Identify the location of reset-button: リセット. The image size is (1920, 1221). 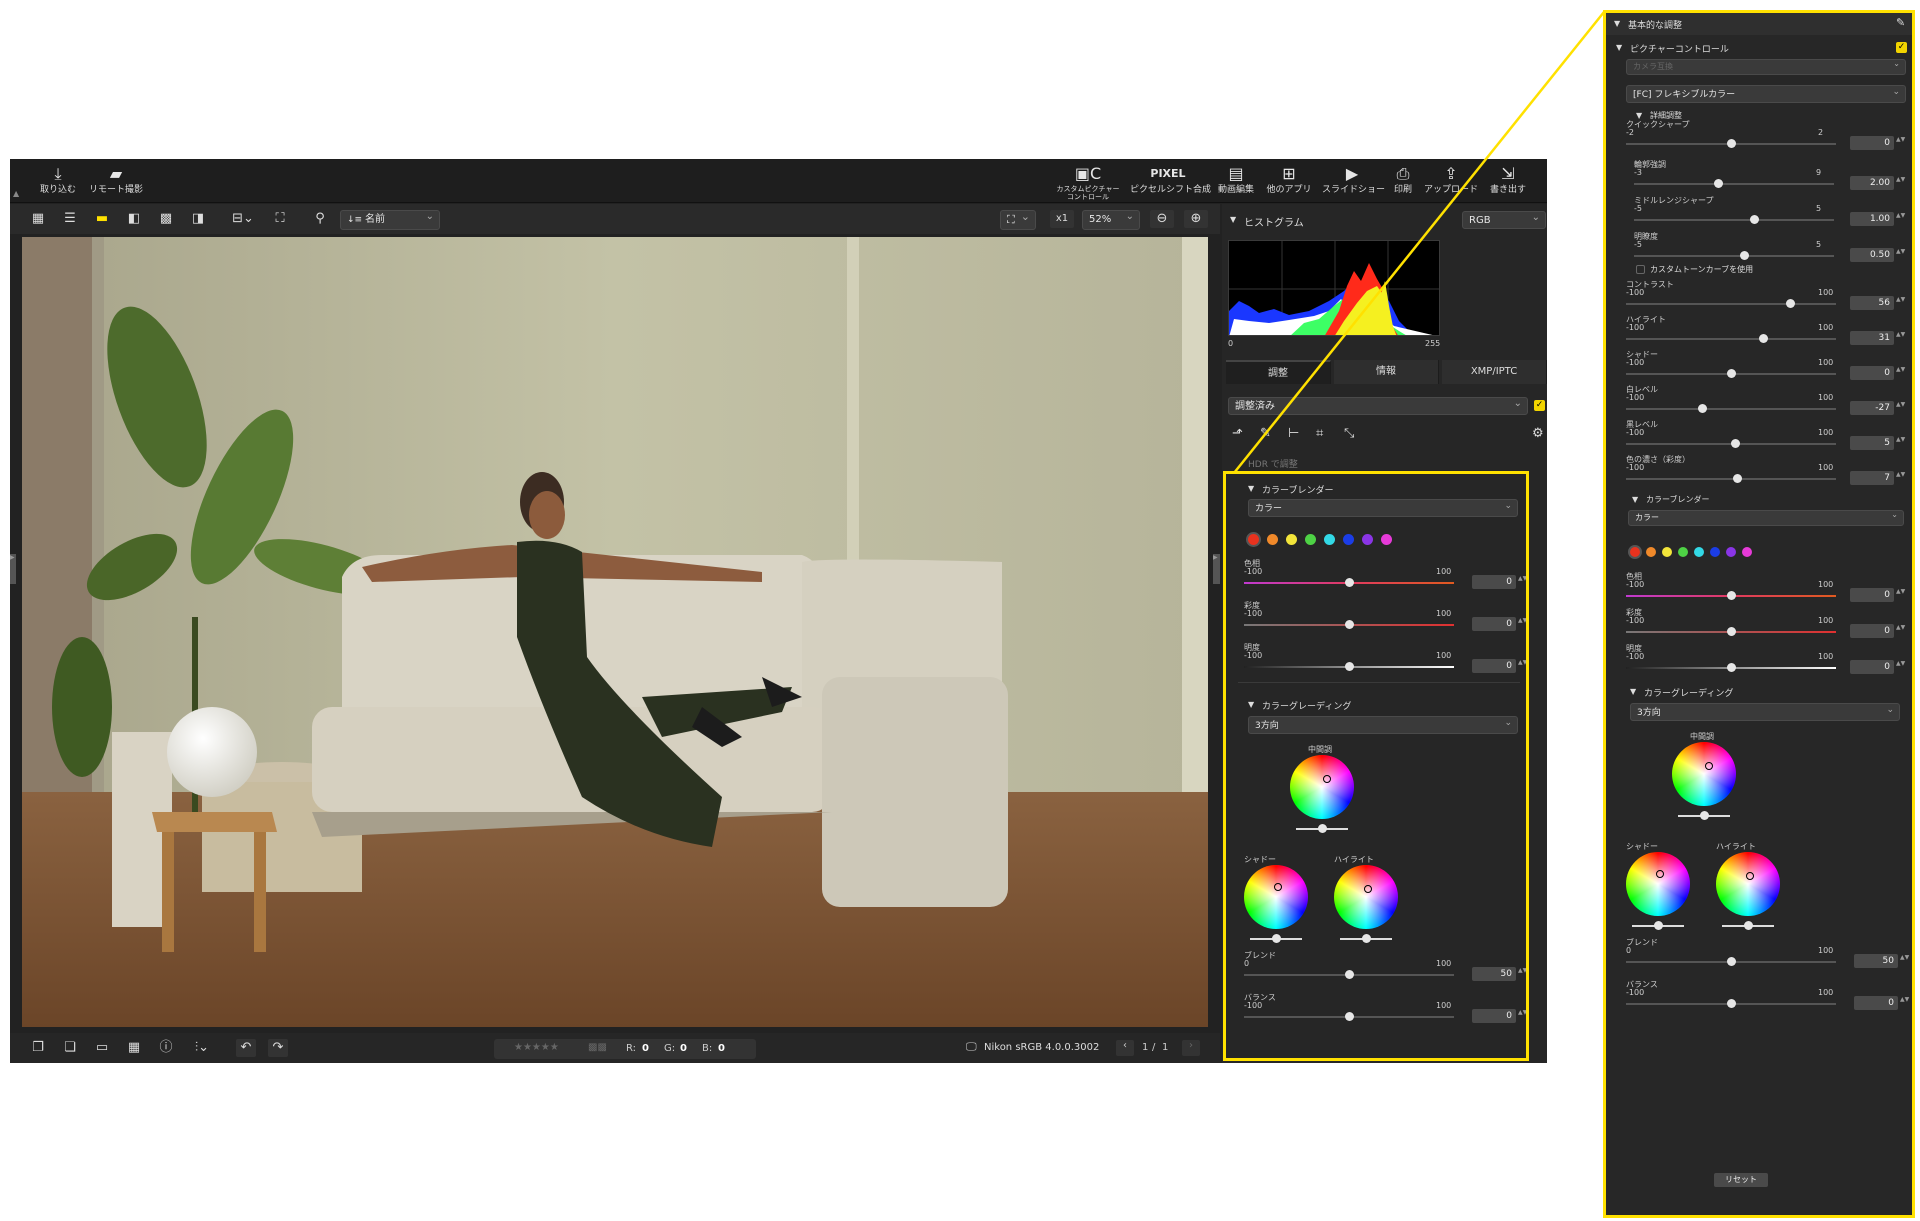
(1741, 1180).